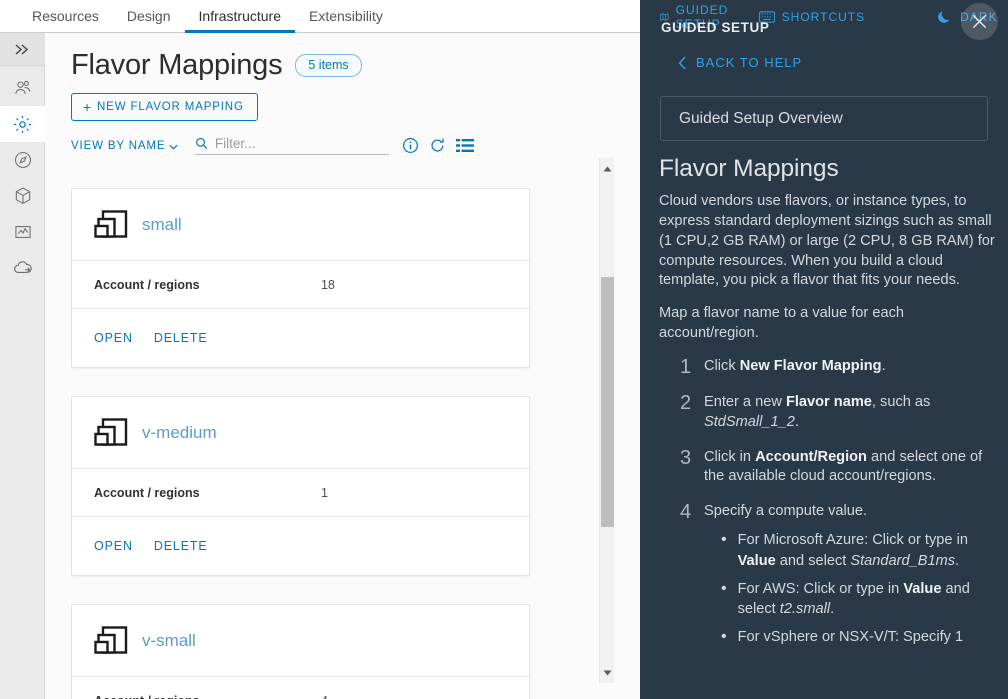 This screenshot has width=1008, height=699. Describe the element at coordinates (749, 421) in the screenshot. I see `help-text-run: StdSmall_1_2` at that location.